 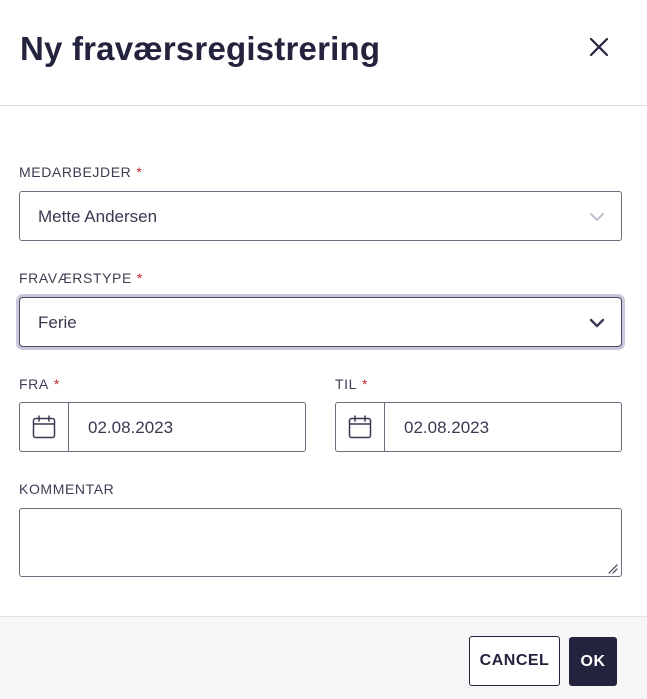 What do you see at coordinates (75, 172) in the screenshot?
I see `employee-label-text: MEDARBEJDER` at bounding box center [75, 172].